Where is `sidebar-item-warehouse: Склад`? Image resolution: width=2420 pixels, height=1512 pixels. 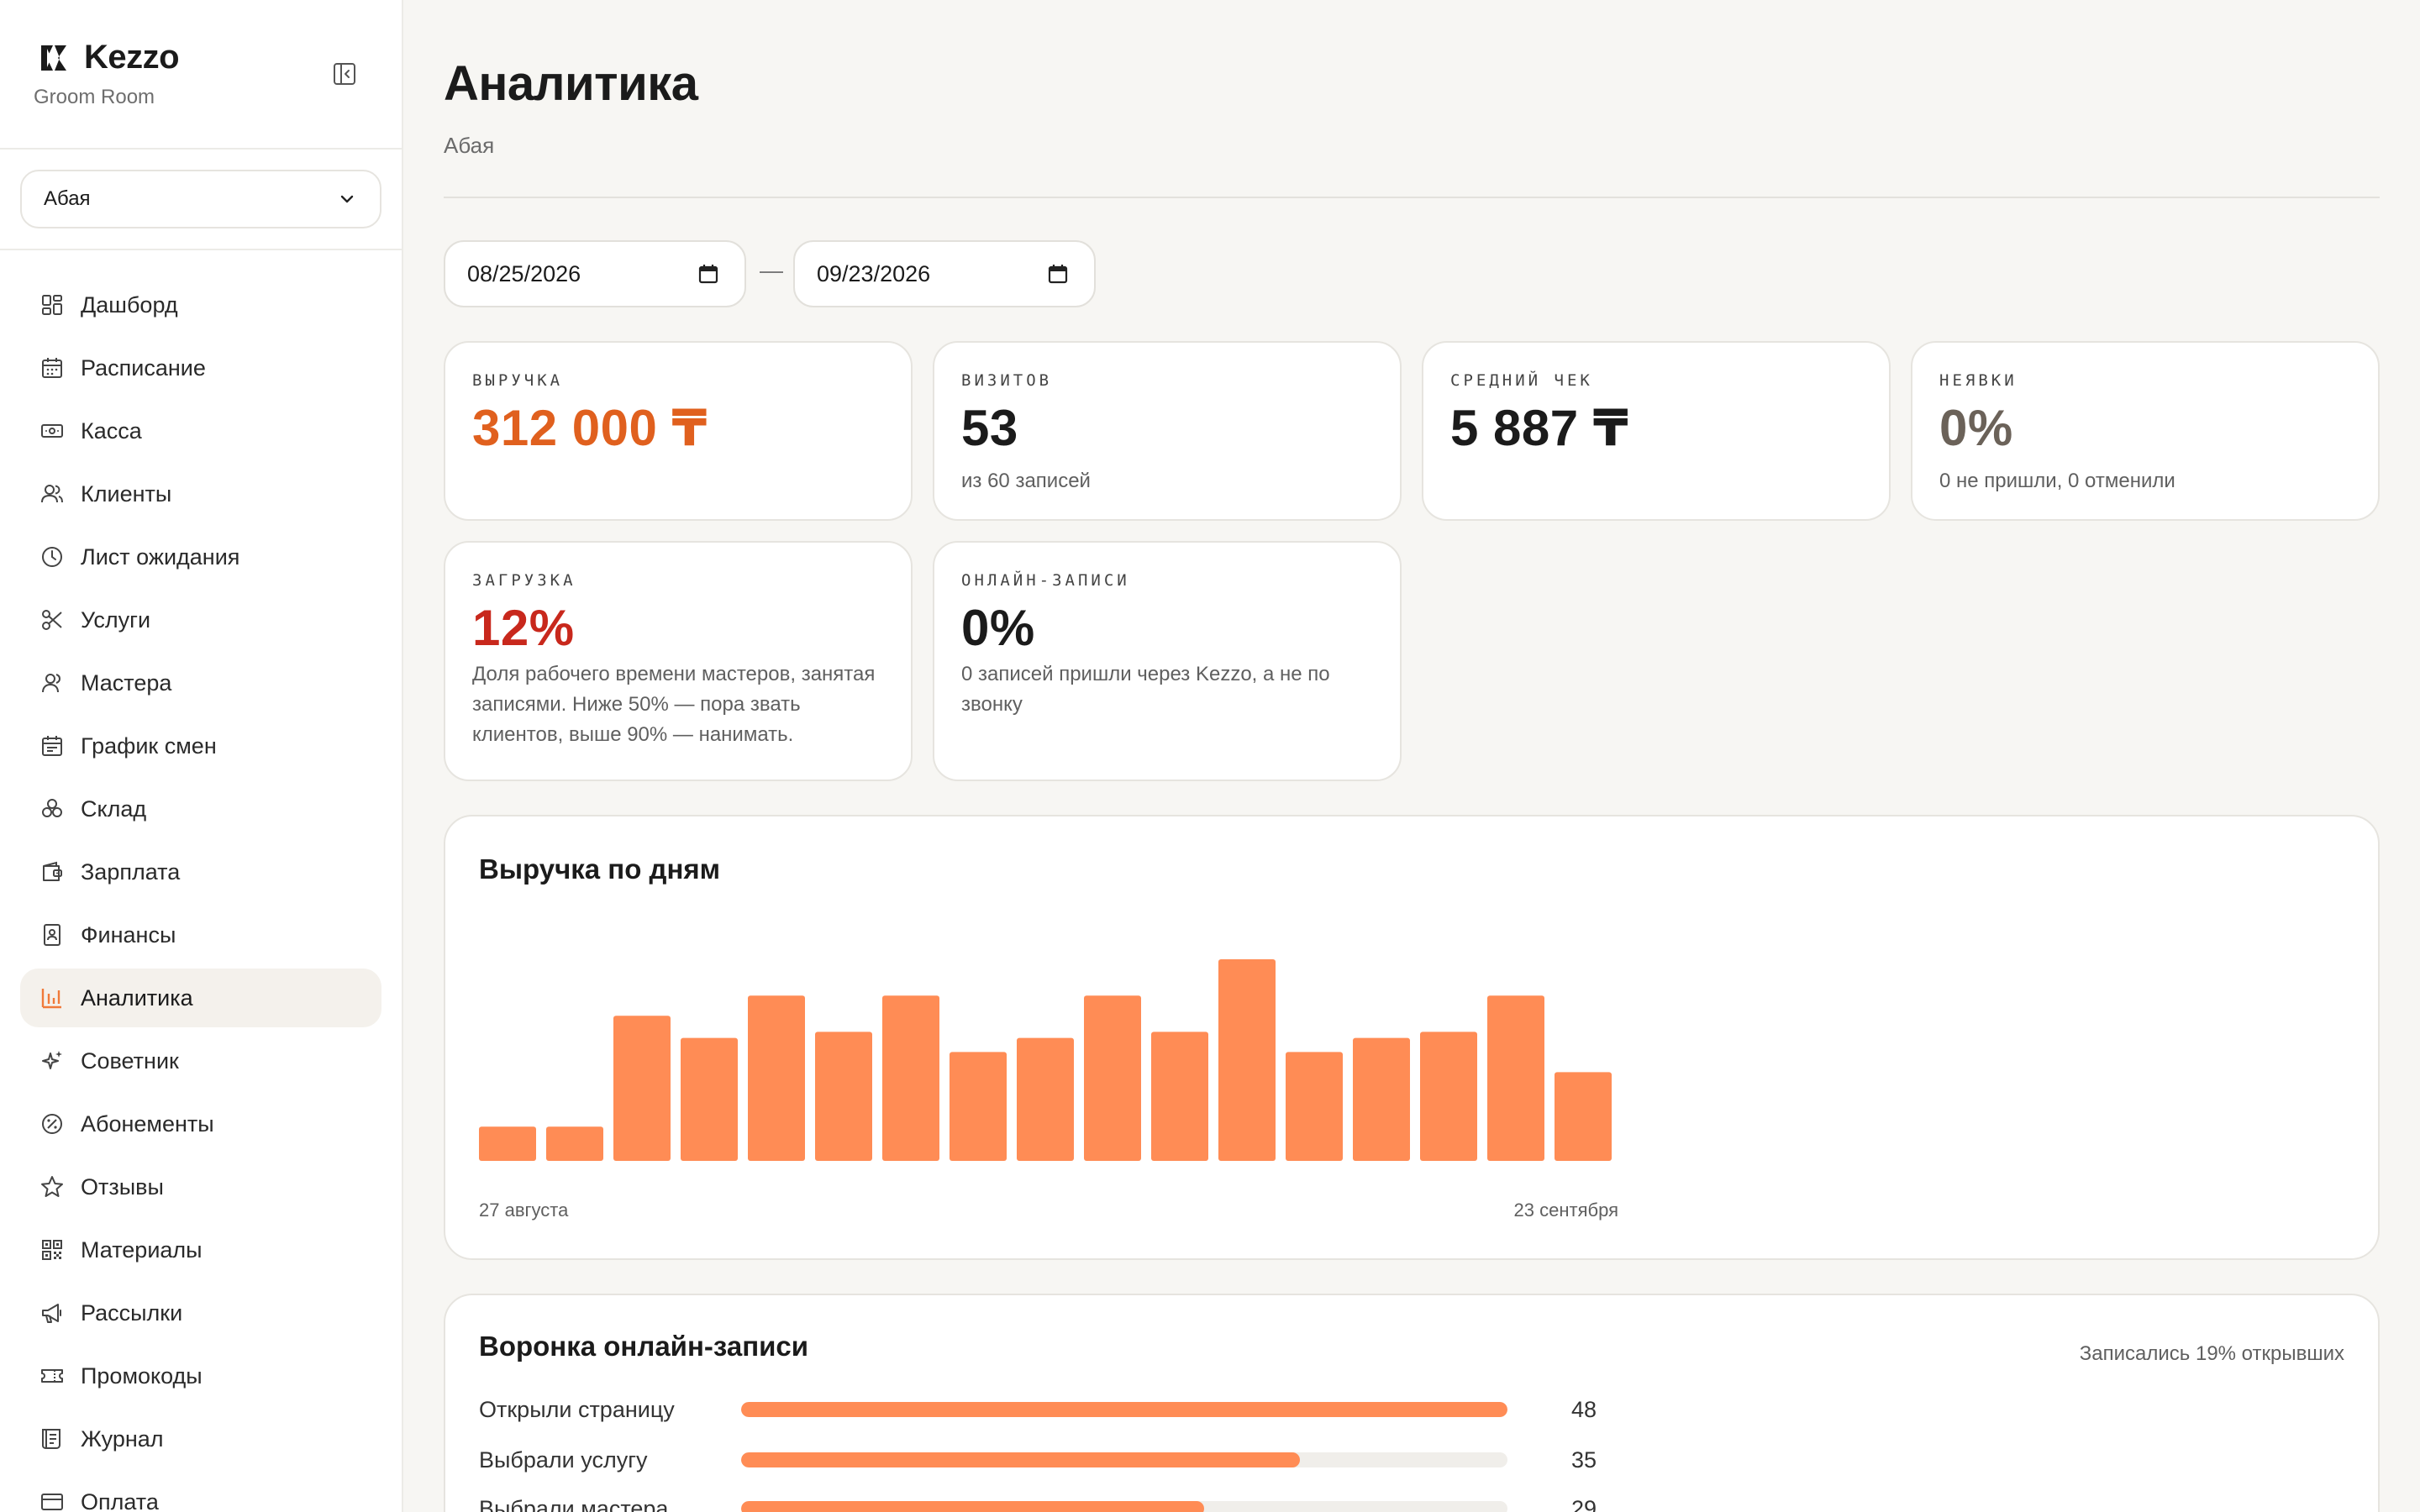 sidebar-item-warehouse: Склад is located at coordinates (200, 809).